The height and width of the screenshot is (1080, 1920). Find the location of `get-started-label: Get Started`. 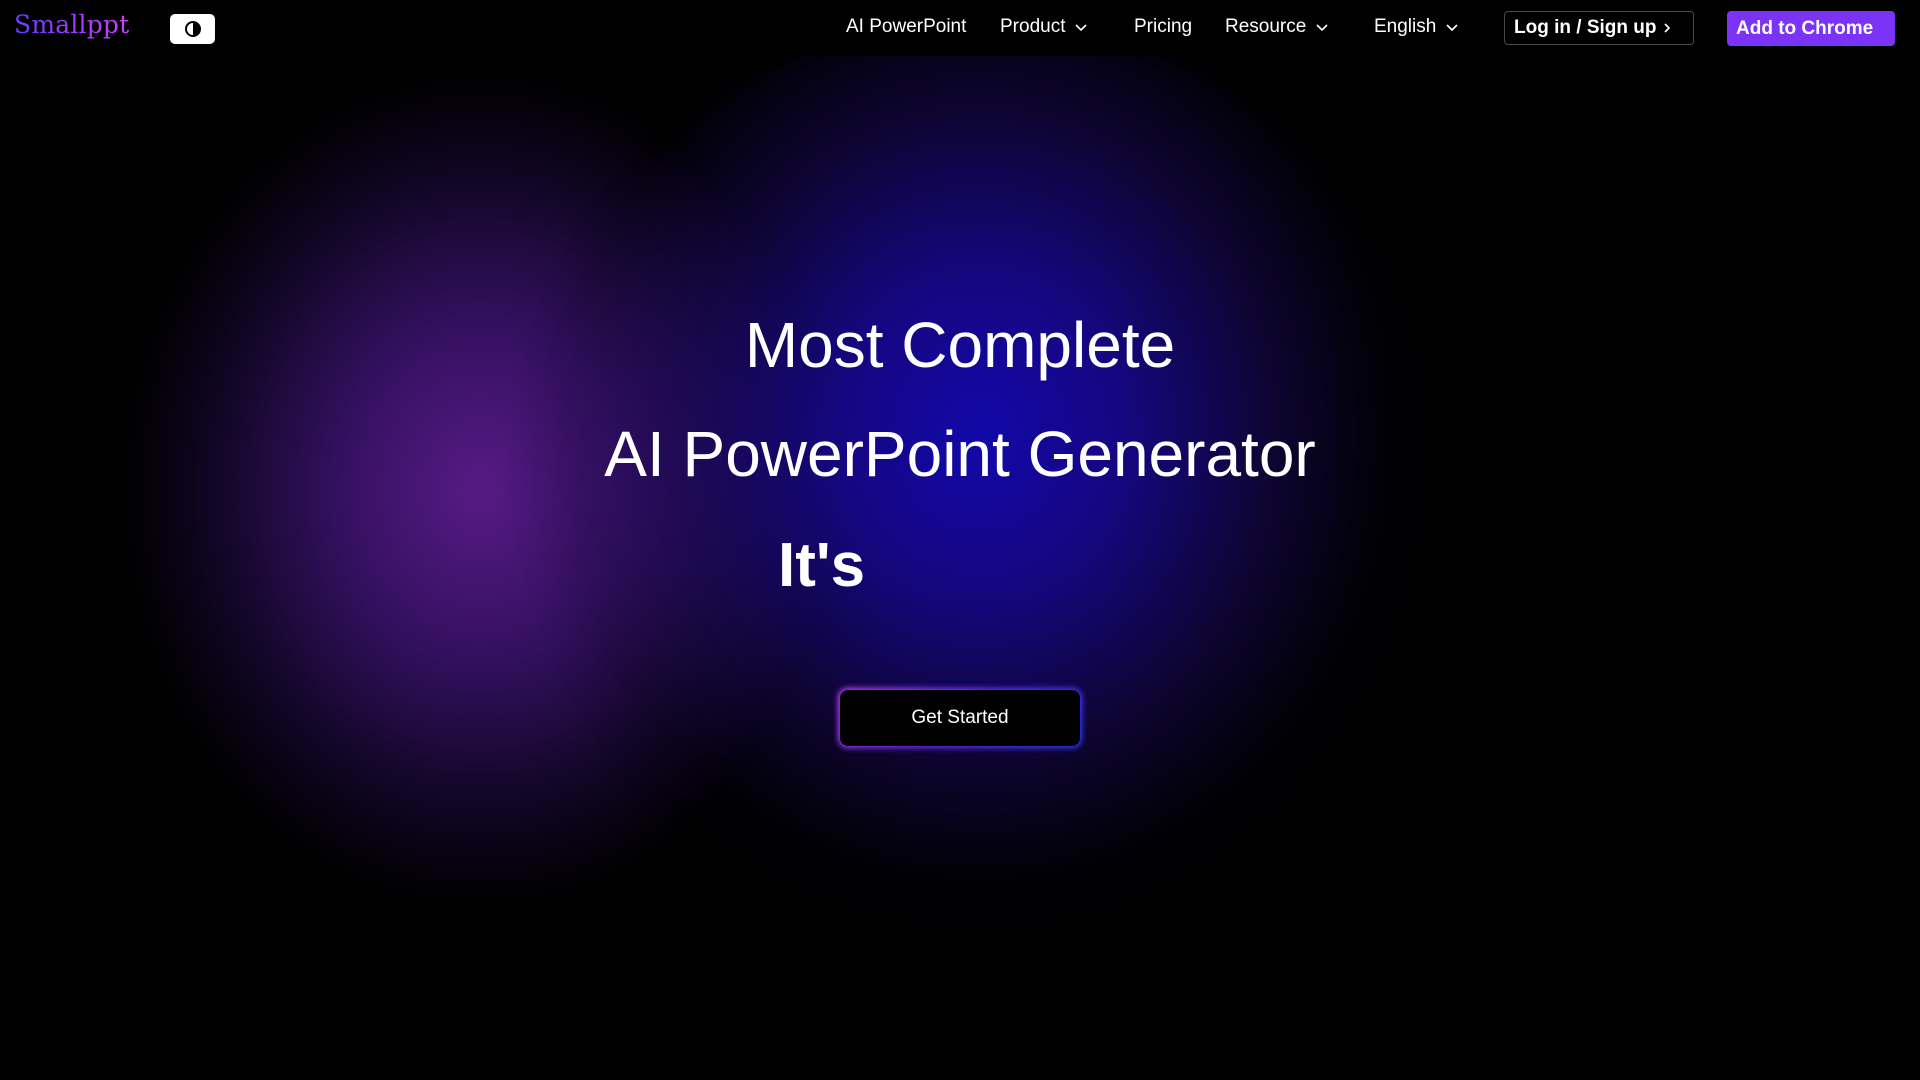

get-started-label: Get Started is located at coordinates (960, 717).